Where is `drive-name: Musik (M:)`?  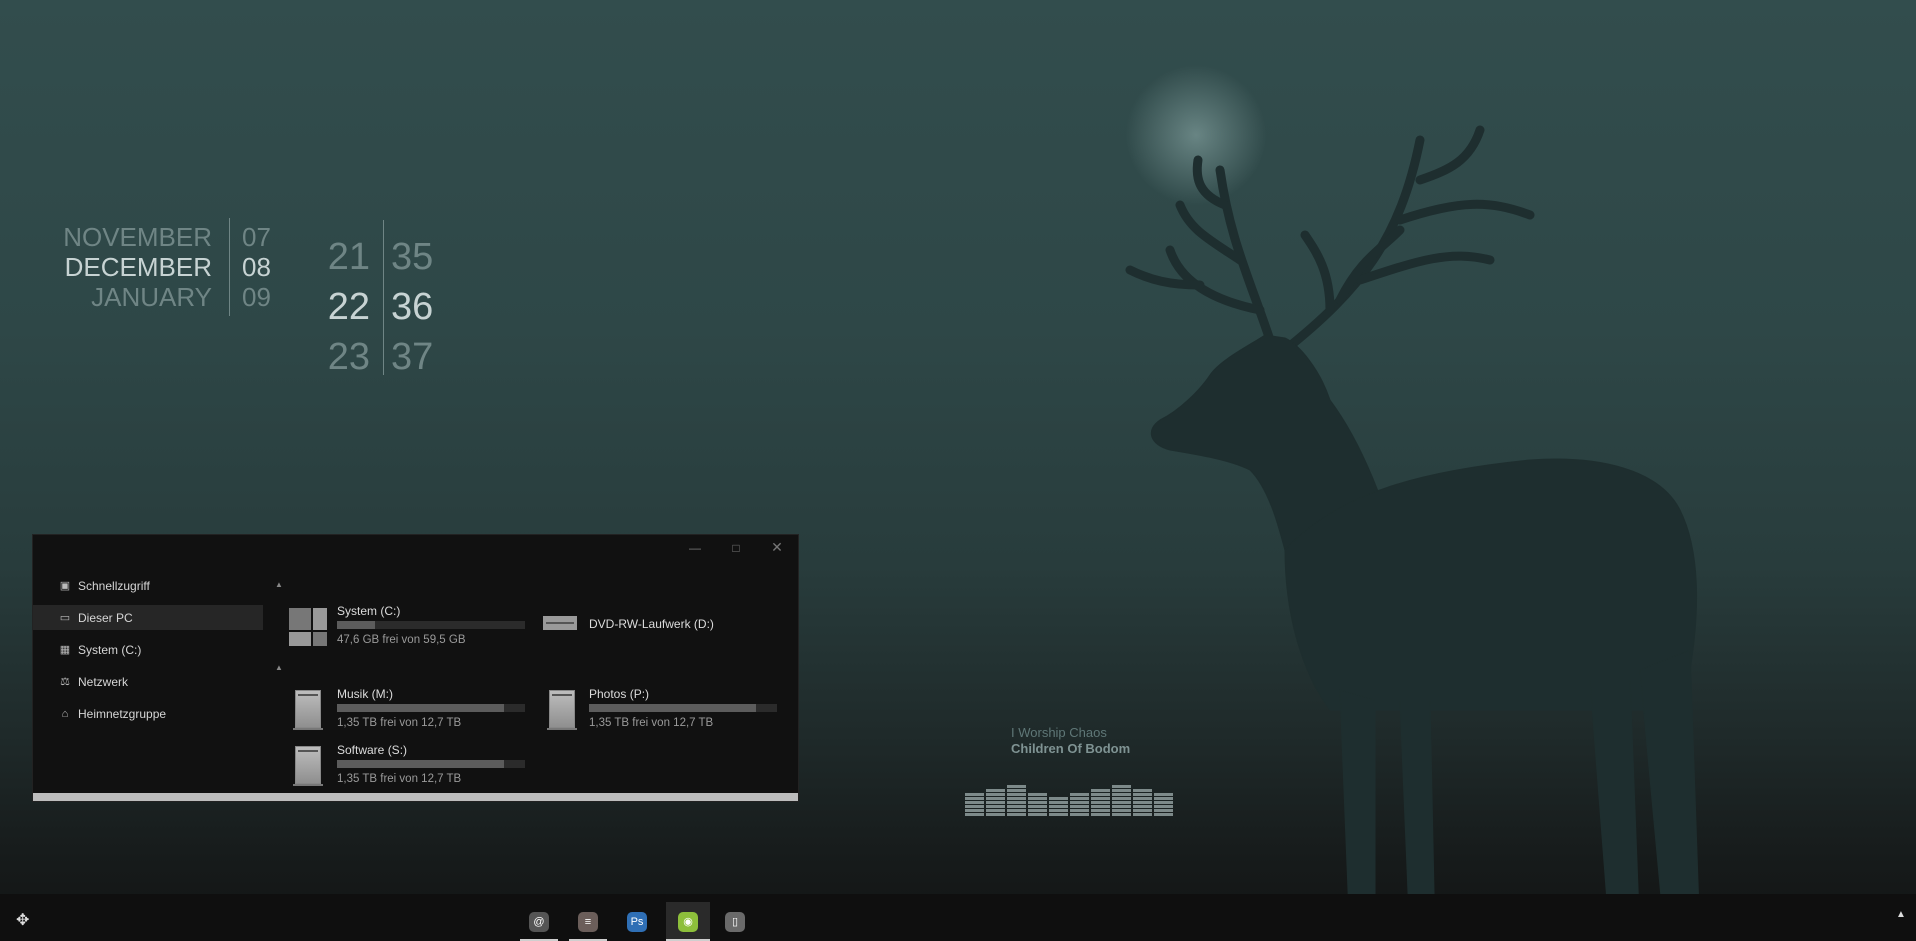 drive-name: Musik (M:) is located at coordinates (365, 694).